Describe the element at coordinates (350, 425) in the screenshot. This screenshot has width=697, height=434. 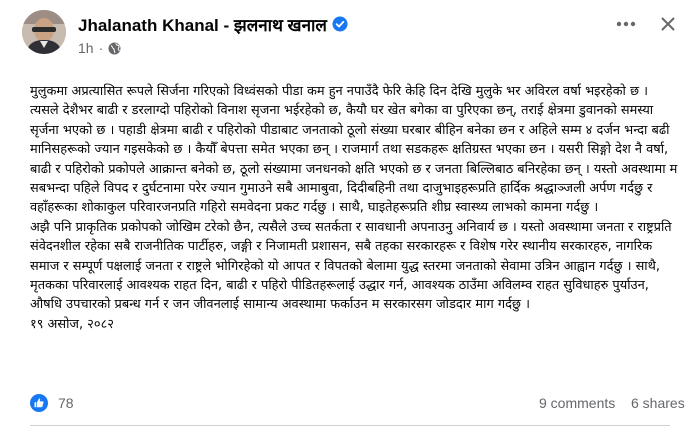
I see `stats-divider` at that location.